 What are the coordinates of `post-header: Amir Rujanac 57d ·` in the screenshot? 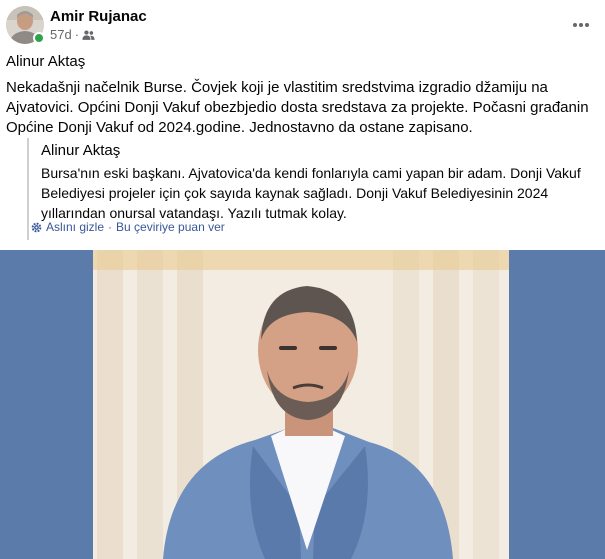 It's located at (302, 26).